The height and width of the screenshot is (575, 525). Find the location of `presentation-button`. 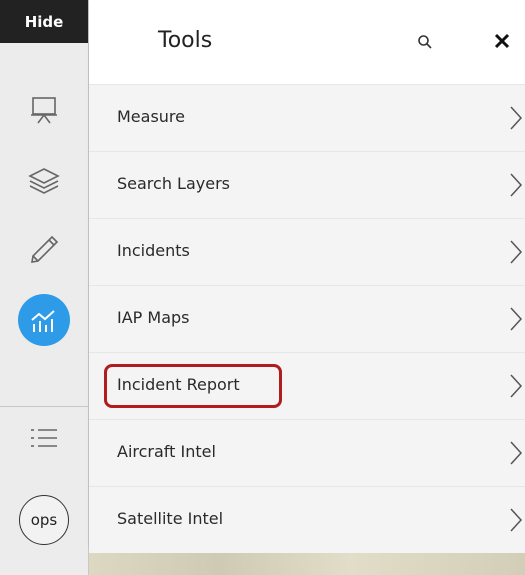

presentation-button is located at coordinates (44, 110).